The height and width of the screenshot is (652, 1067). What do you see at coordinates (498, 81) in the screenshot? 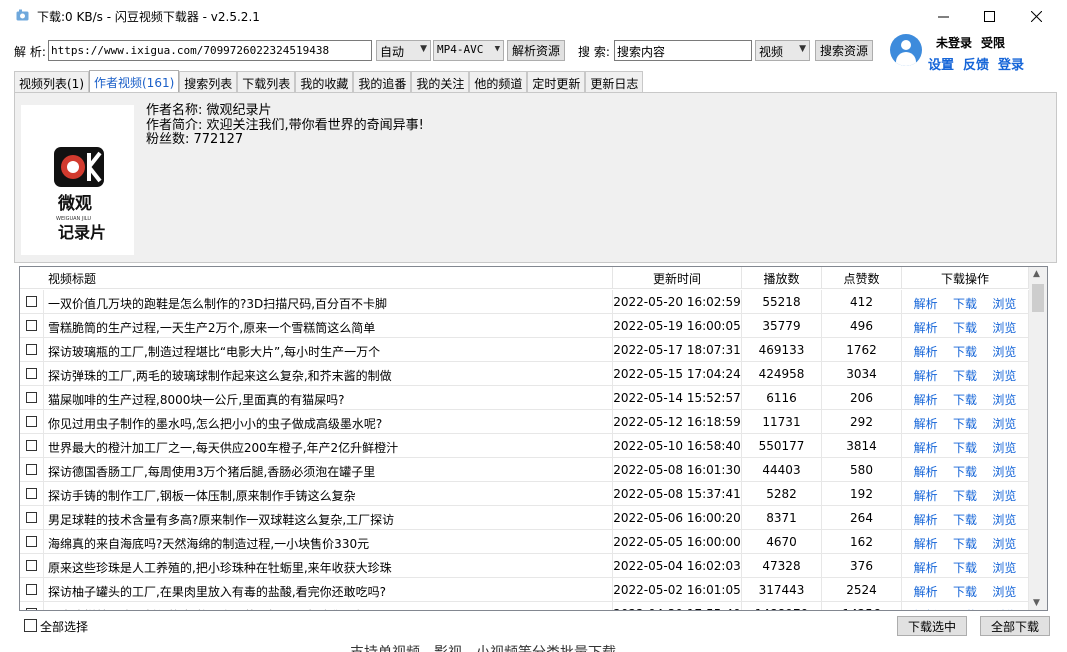
I see `tab-his-channel: 他的频道` at bounding box center [498, 81].